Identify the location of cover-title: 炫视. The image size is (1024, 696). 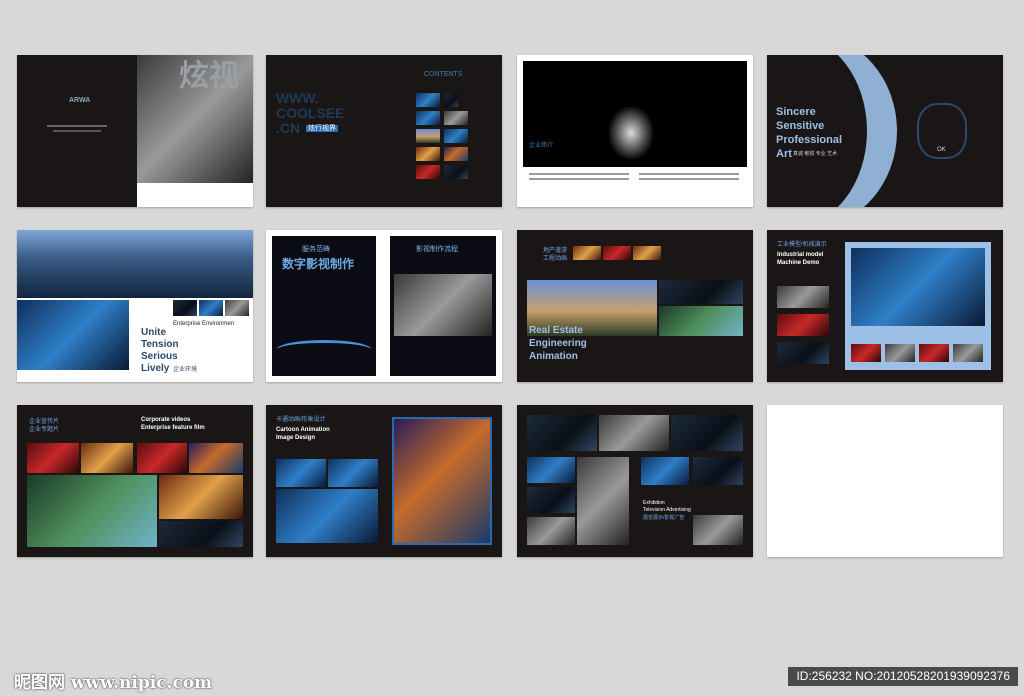
(209, 76).